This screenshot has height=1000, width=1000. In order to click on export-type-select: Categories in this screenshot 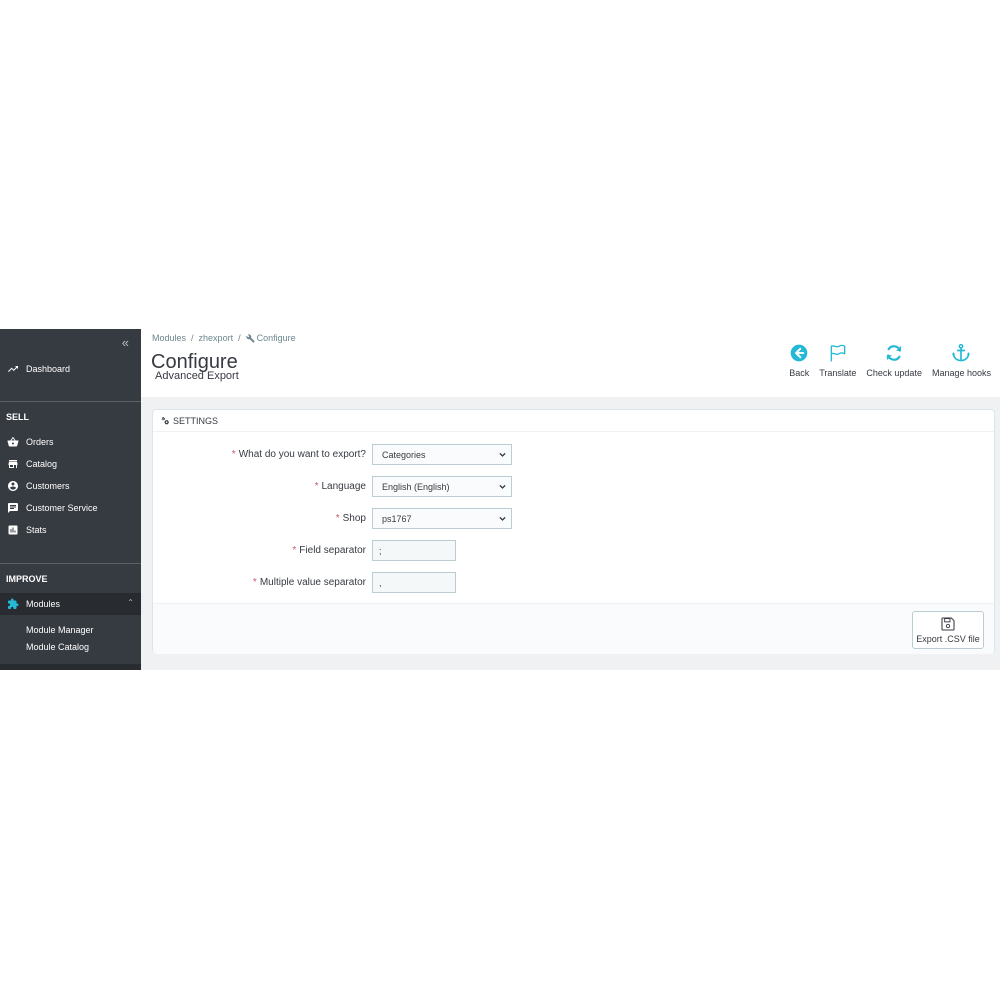, I will do `click(442, 454)`.